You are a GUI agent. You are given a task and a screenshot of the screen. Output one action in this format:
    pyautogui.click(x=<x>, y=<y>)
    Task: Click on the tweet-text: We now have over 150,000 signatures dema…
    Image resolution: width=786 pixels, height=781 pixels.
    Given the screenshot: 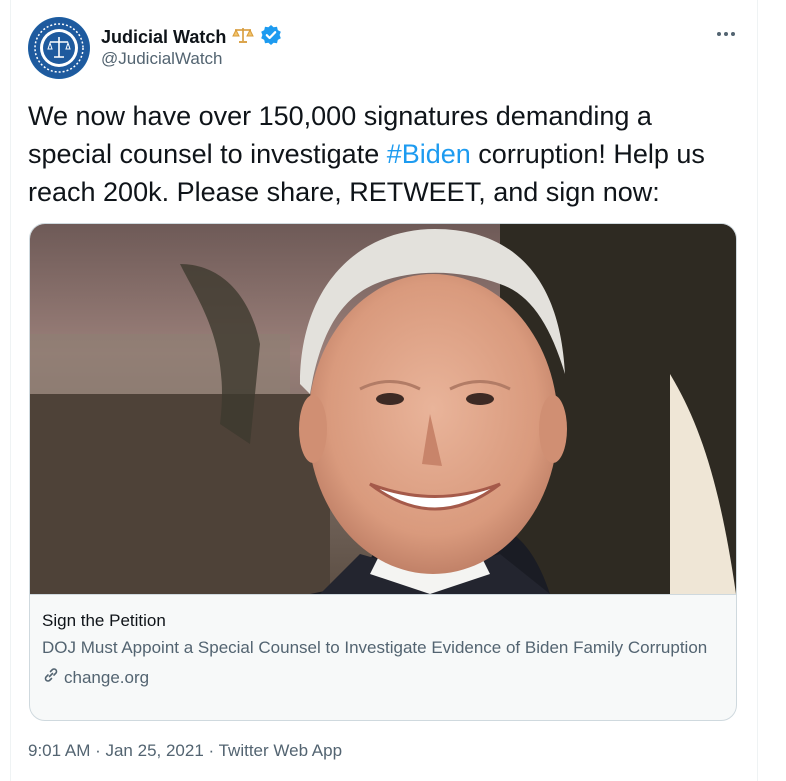 What is the action you would take?
    pyautogui.click(x=378, y=154)
    